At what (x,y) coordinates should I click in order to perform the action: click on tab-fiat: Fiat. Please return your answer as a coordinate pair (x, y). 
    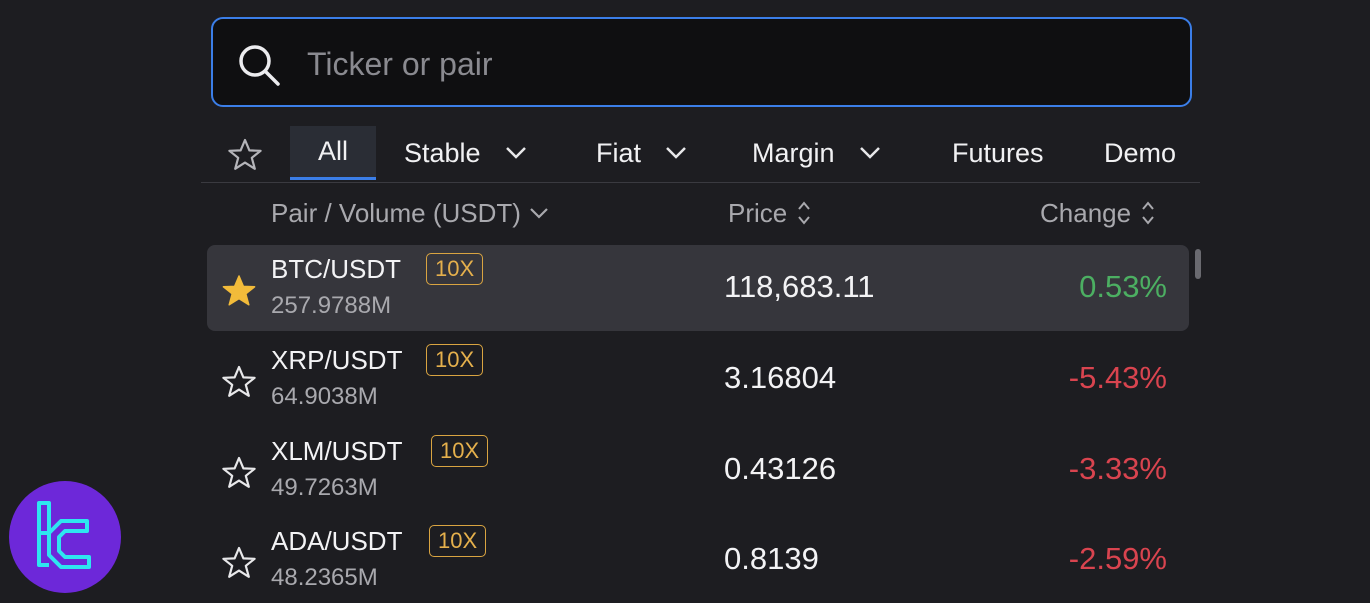
    Looking at the image, I should click on (641, 153).